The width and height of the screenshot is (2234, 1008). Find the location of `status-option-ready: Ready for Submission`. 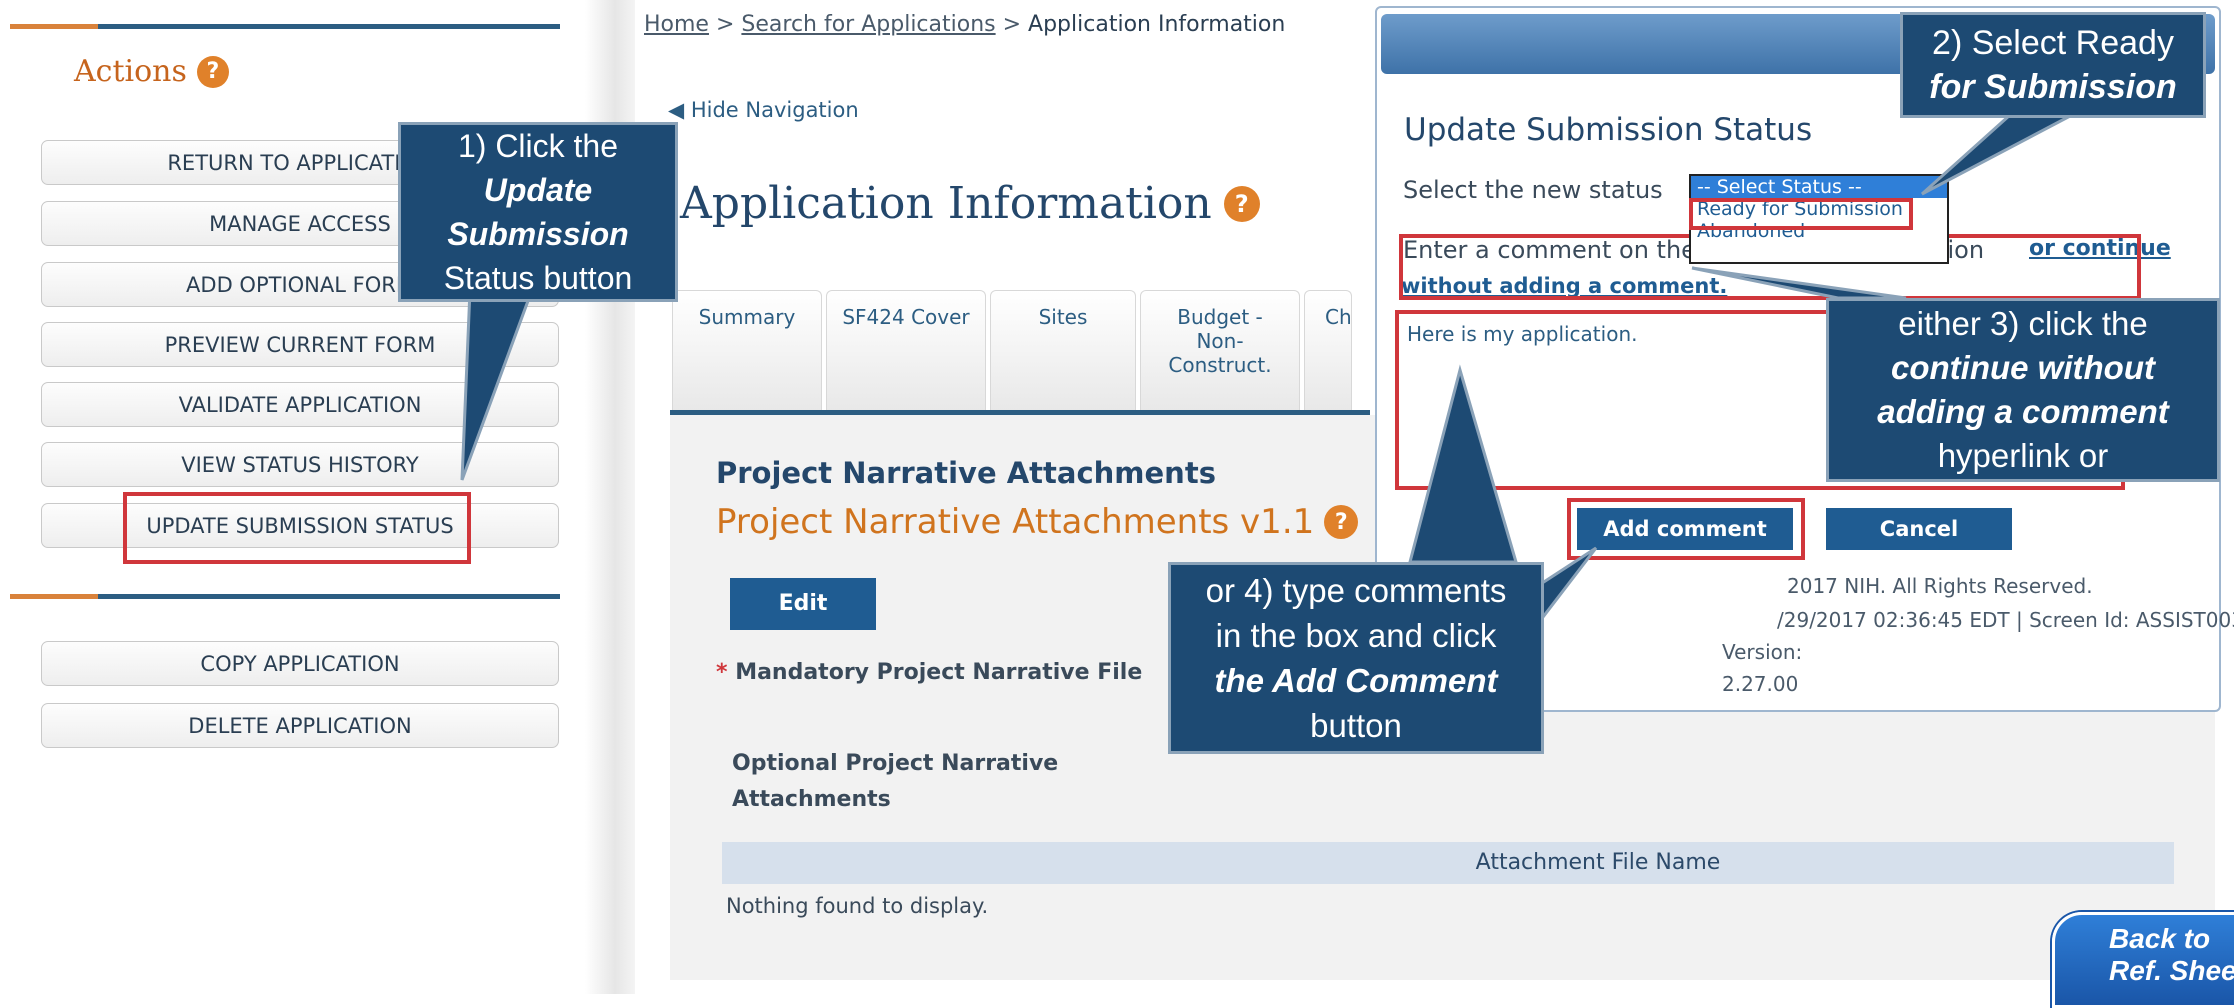

status-option-ready: Ready for Submission is located at coordinates (1819, 209).